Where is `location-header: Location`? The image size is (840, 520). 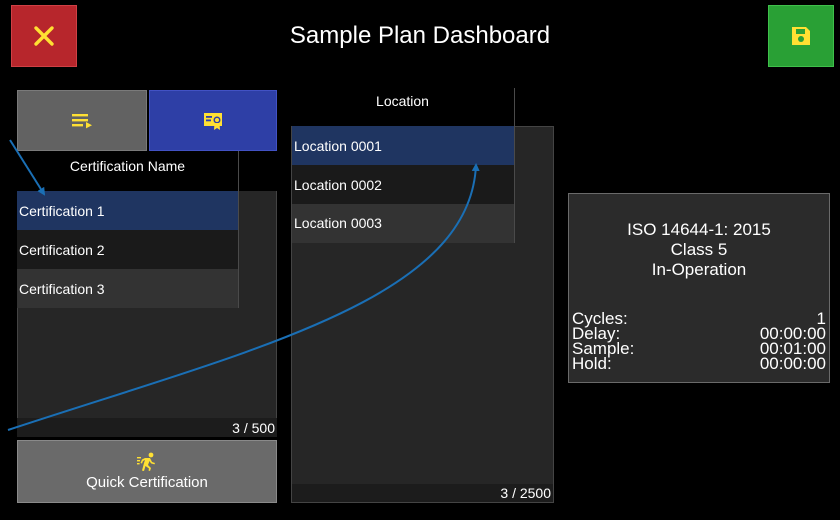 location-header: Location is located at coordinates (402, 107).